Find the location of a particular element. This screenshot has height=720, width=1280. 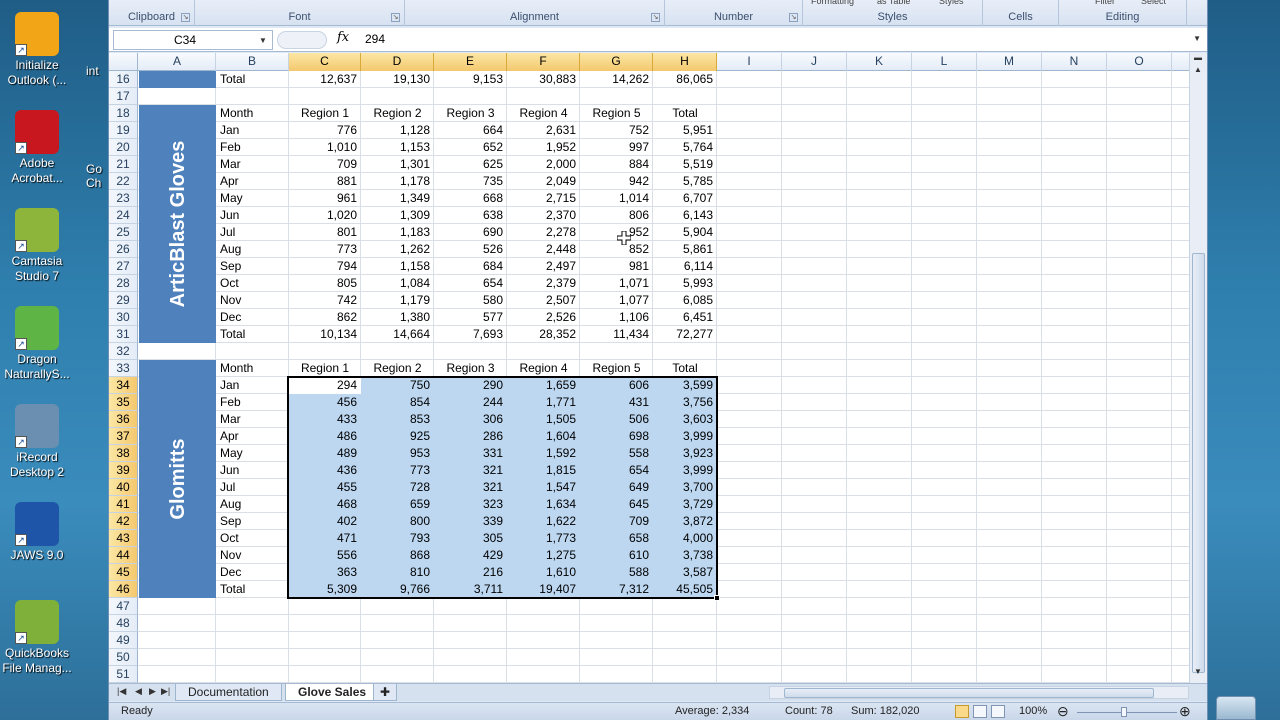

row-header: 46 is located at coordinates (123, 589).